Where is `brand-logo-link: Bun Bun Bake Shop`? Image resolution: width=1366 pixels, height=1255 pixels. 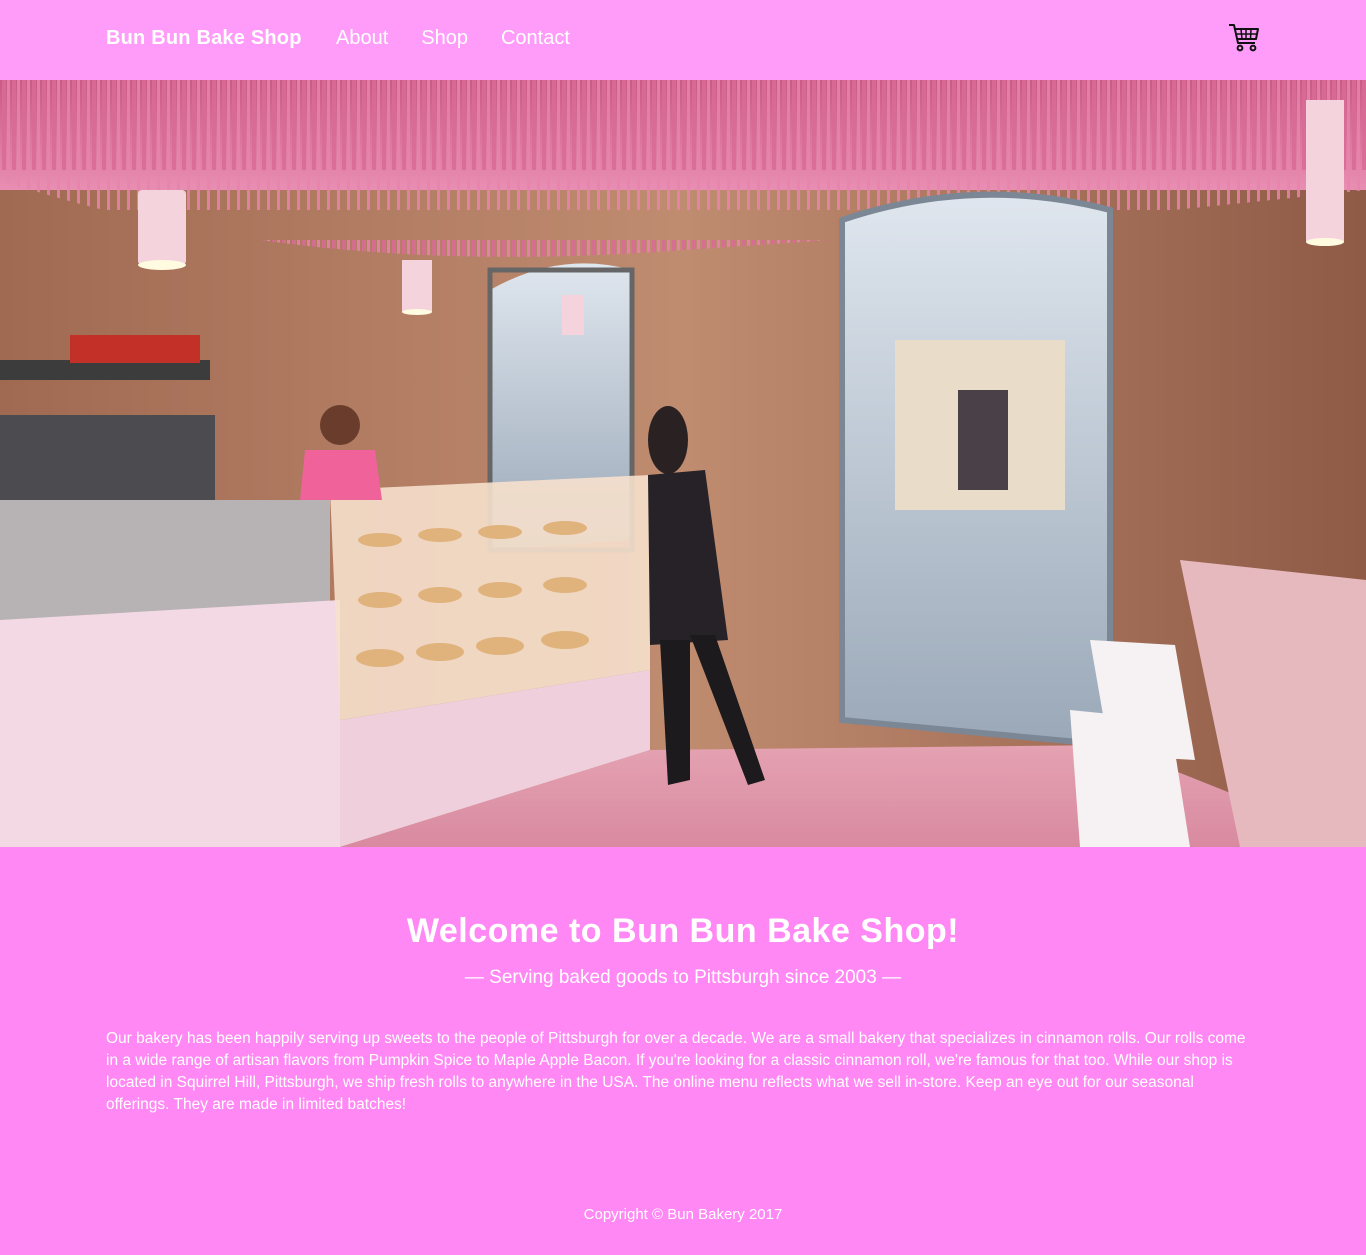
brand-logo-link: Bun Bun Bake Shop is located at coordinates (204, 38).